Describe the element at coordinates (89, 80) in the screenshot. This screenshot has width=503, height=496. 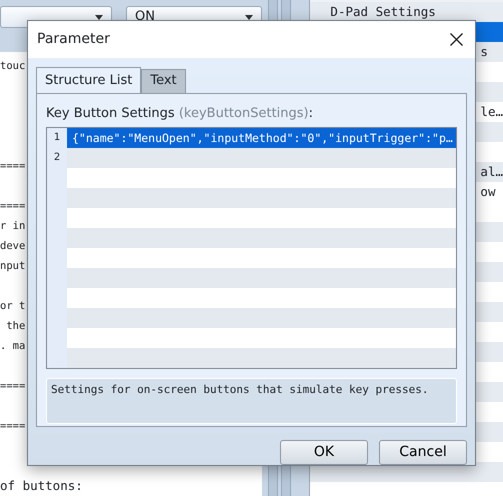
I see `tab: Structure List` at that location.